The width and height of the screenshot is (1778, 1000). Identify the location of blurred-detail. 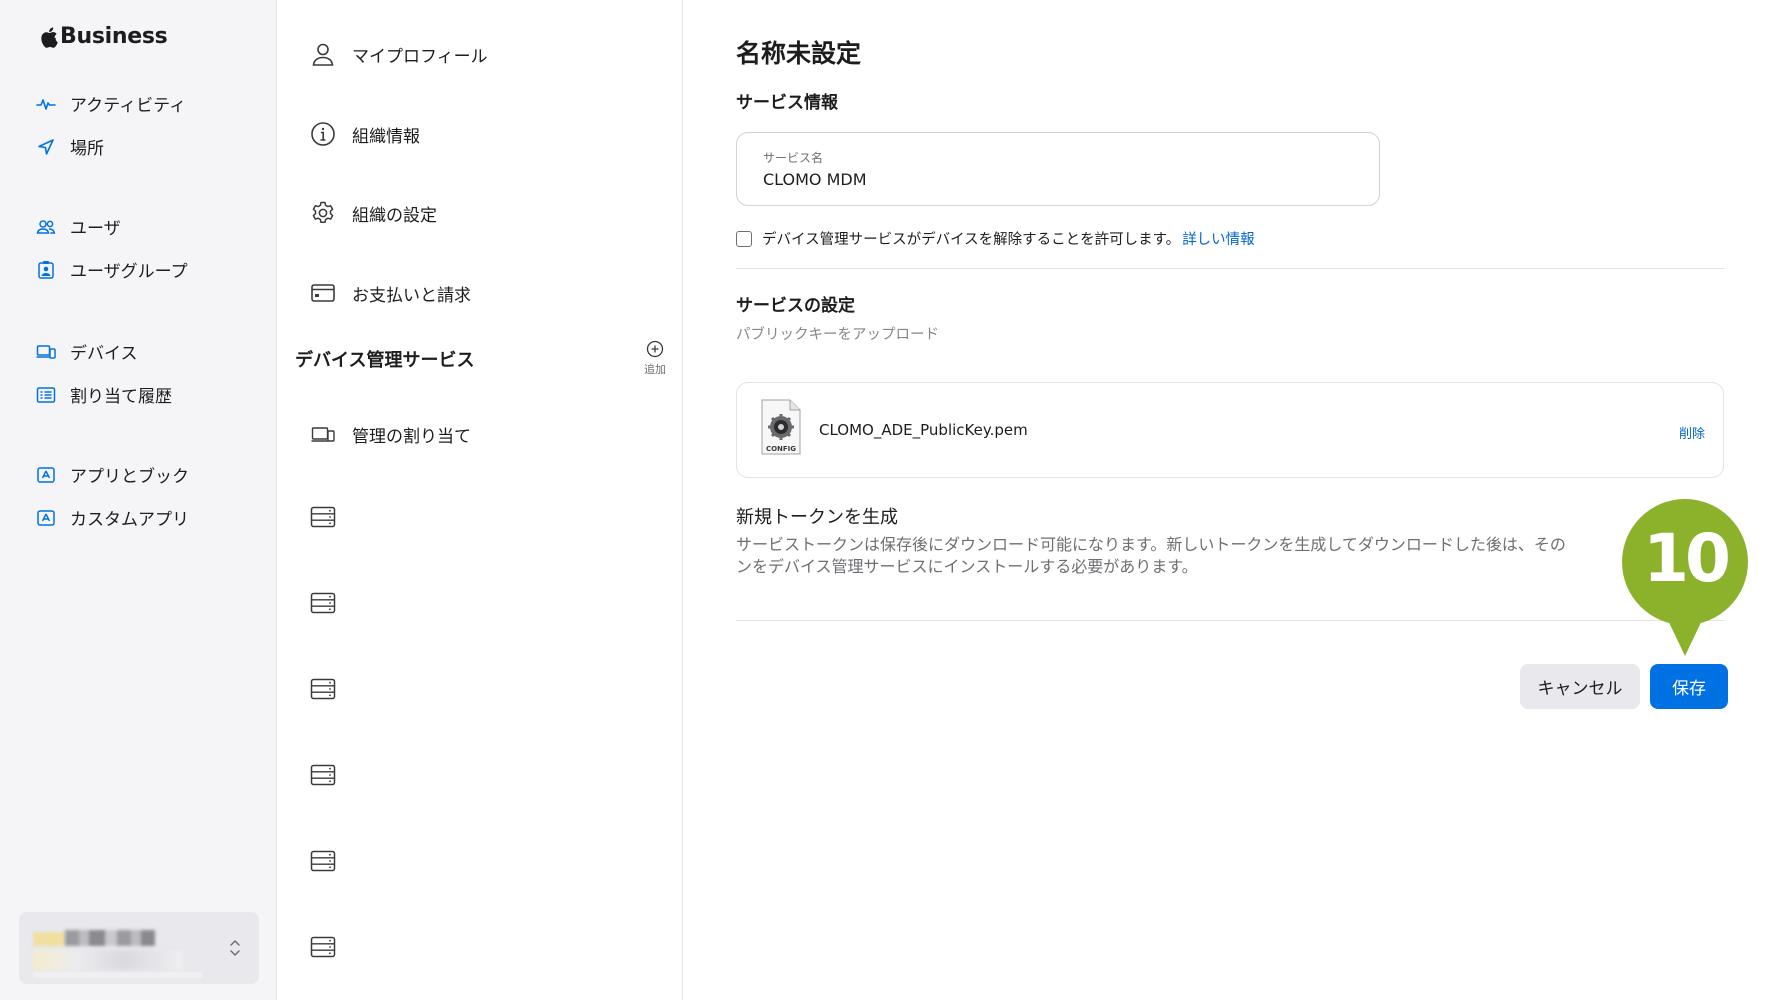
(118, 975).